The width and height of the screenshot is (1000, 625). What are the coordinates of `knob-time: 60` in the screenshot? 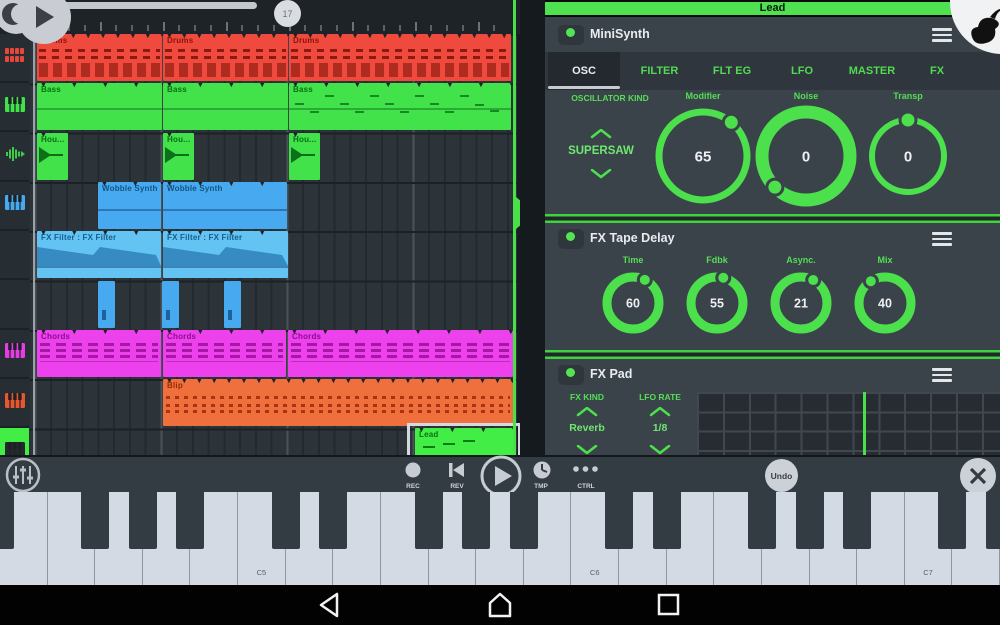 It's located at (633, 303).